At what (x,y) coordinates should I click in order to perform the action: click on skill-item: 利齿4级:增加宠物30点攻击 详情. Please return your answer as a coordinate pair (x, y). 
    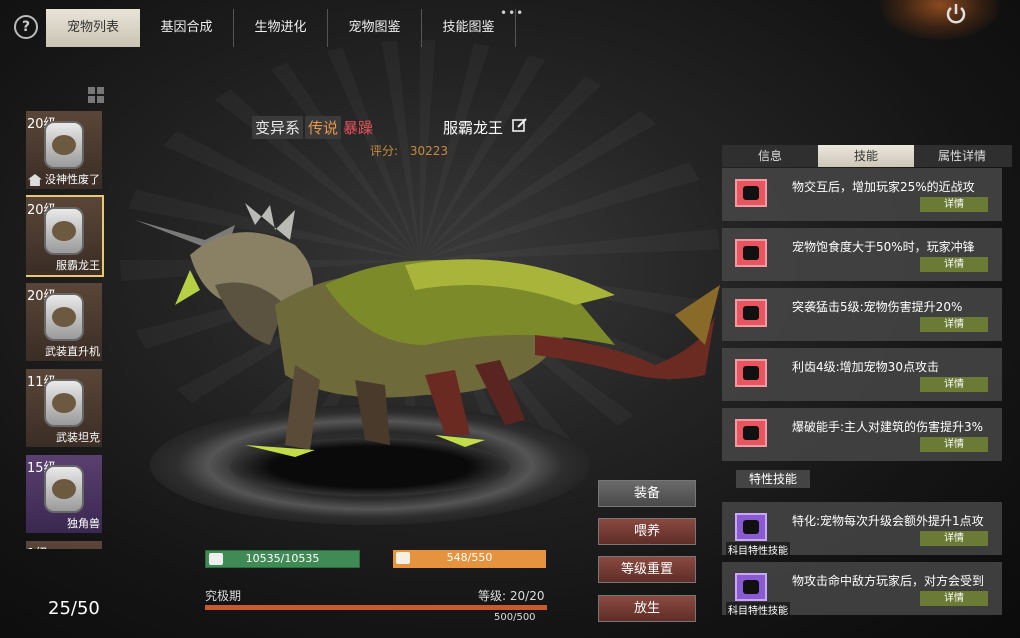
    Looking at the image, I should click on (862, 374).